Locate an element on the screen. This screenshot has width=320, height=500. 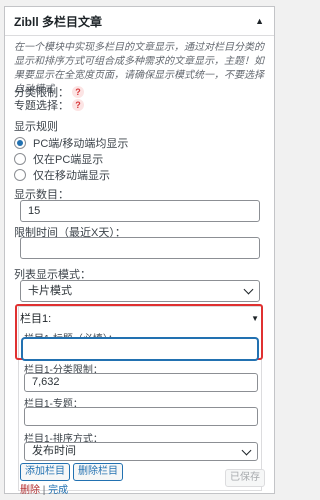
collapse-triangle-icon: ▼ is located at coordinates (255, 318).